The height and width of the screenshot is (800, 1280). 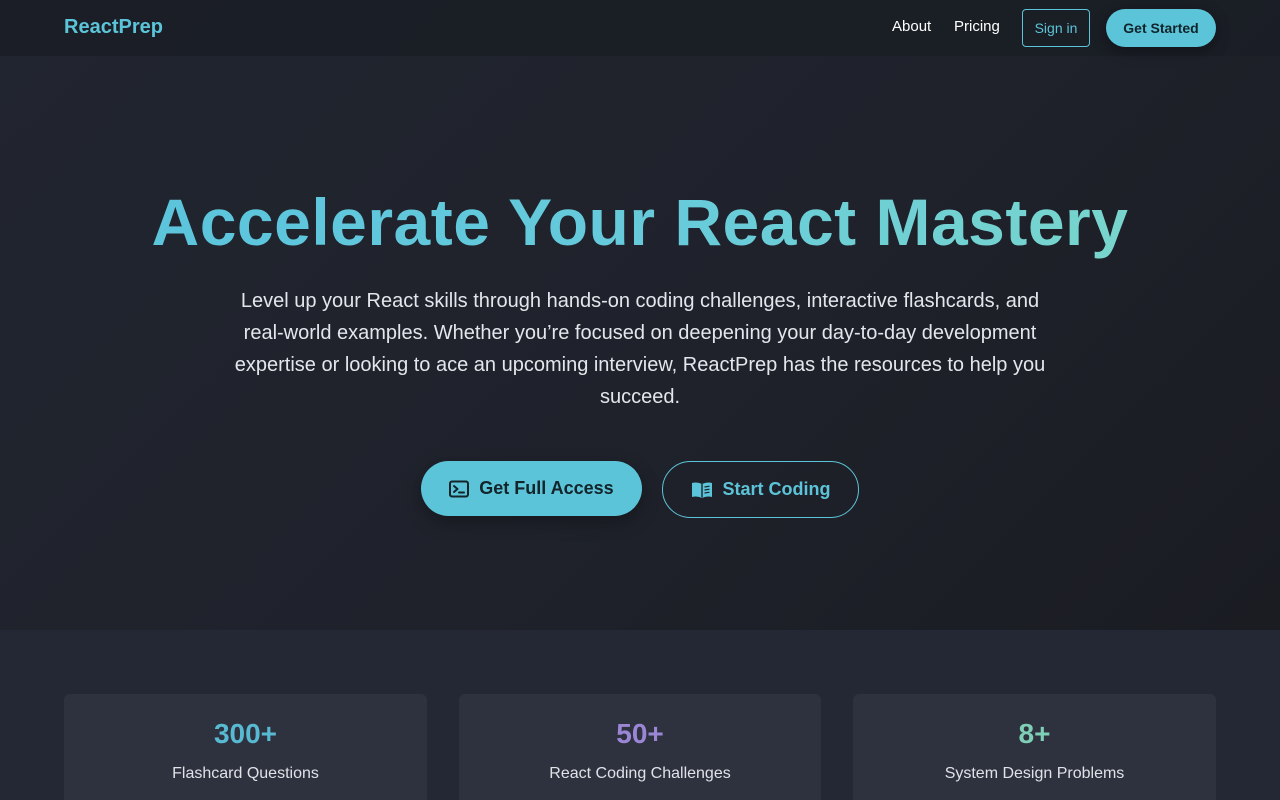 What do you see at coordinates (459, 489) in the screenshot?
I see `terminal-icon` at bounding box center [459, 489].